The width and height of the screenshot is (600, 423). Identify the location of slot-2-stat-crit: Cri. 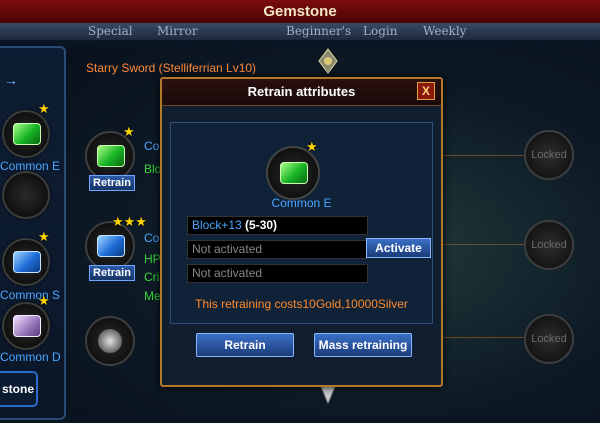
(152, 277).